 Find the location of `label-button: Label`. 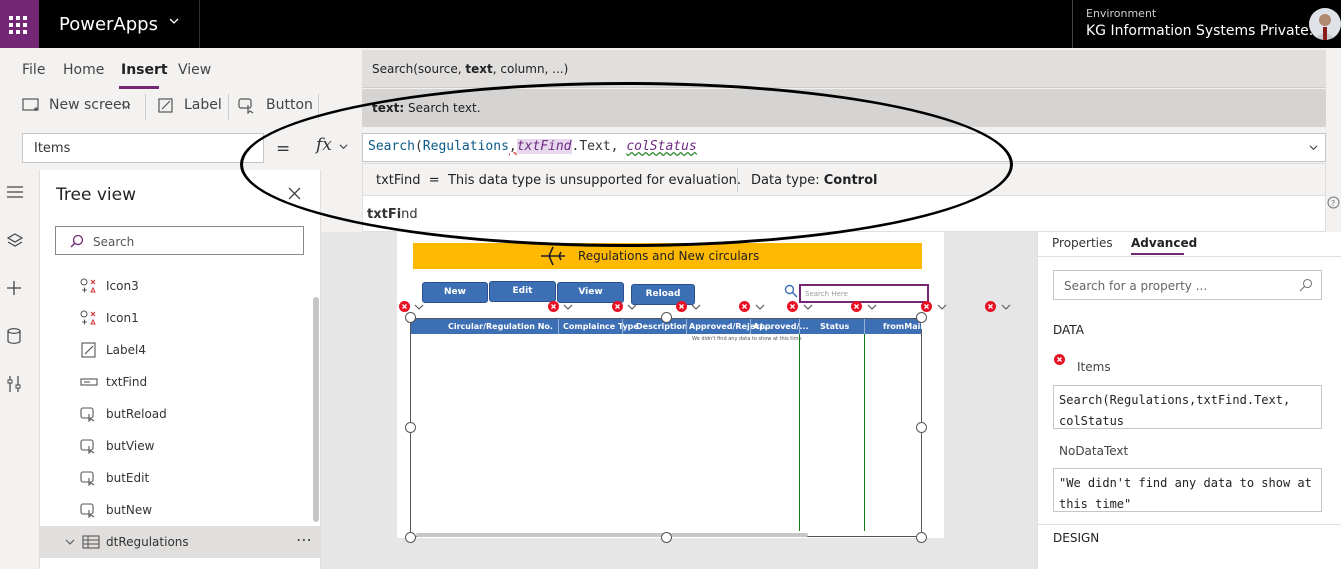

label-button: Label is located at coordinates (203, 105).